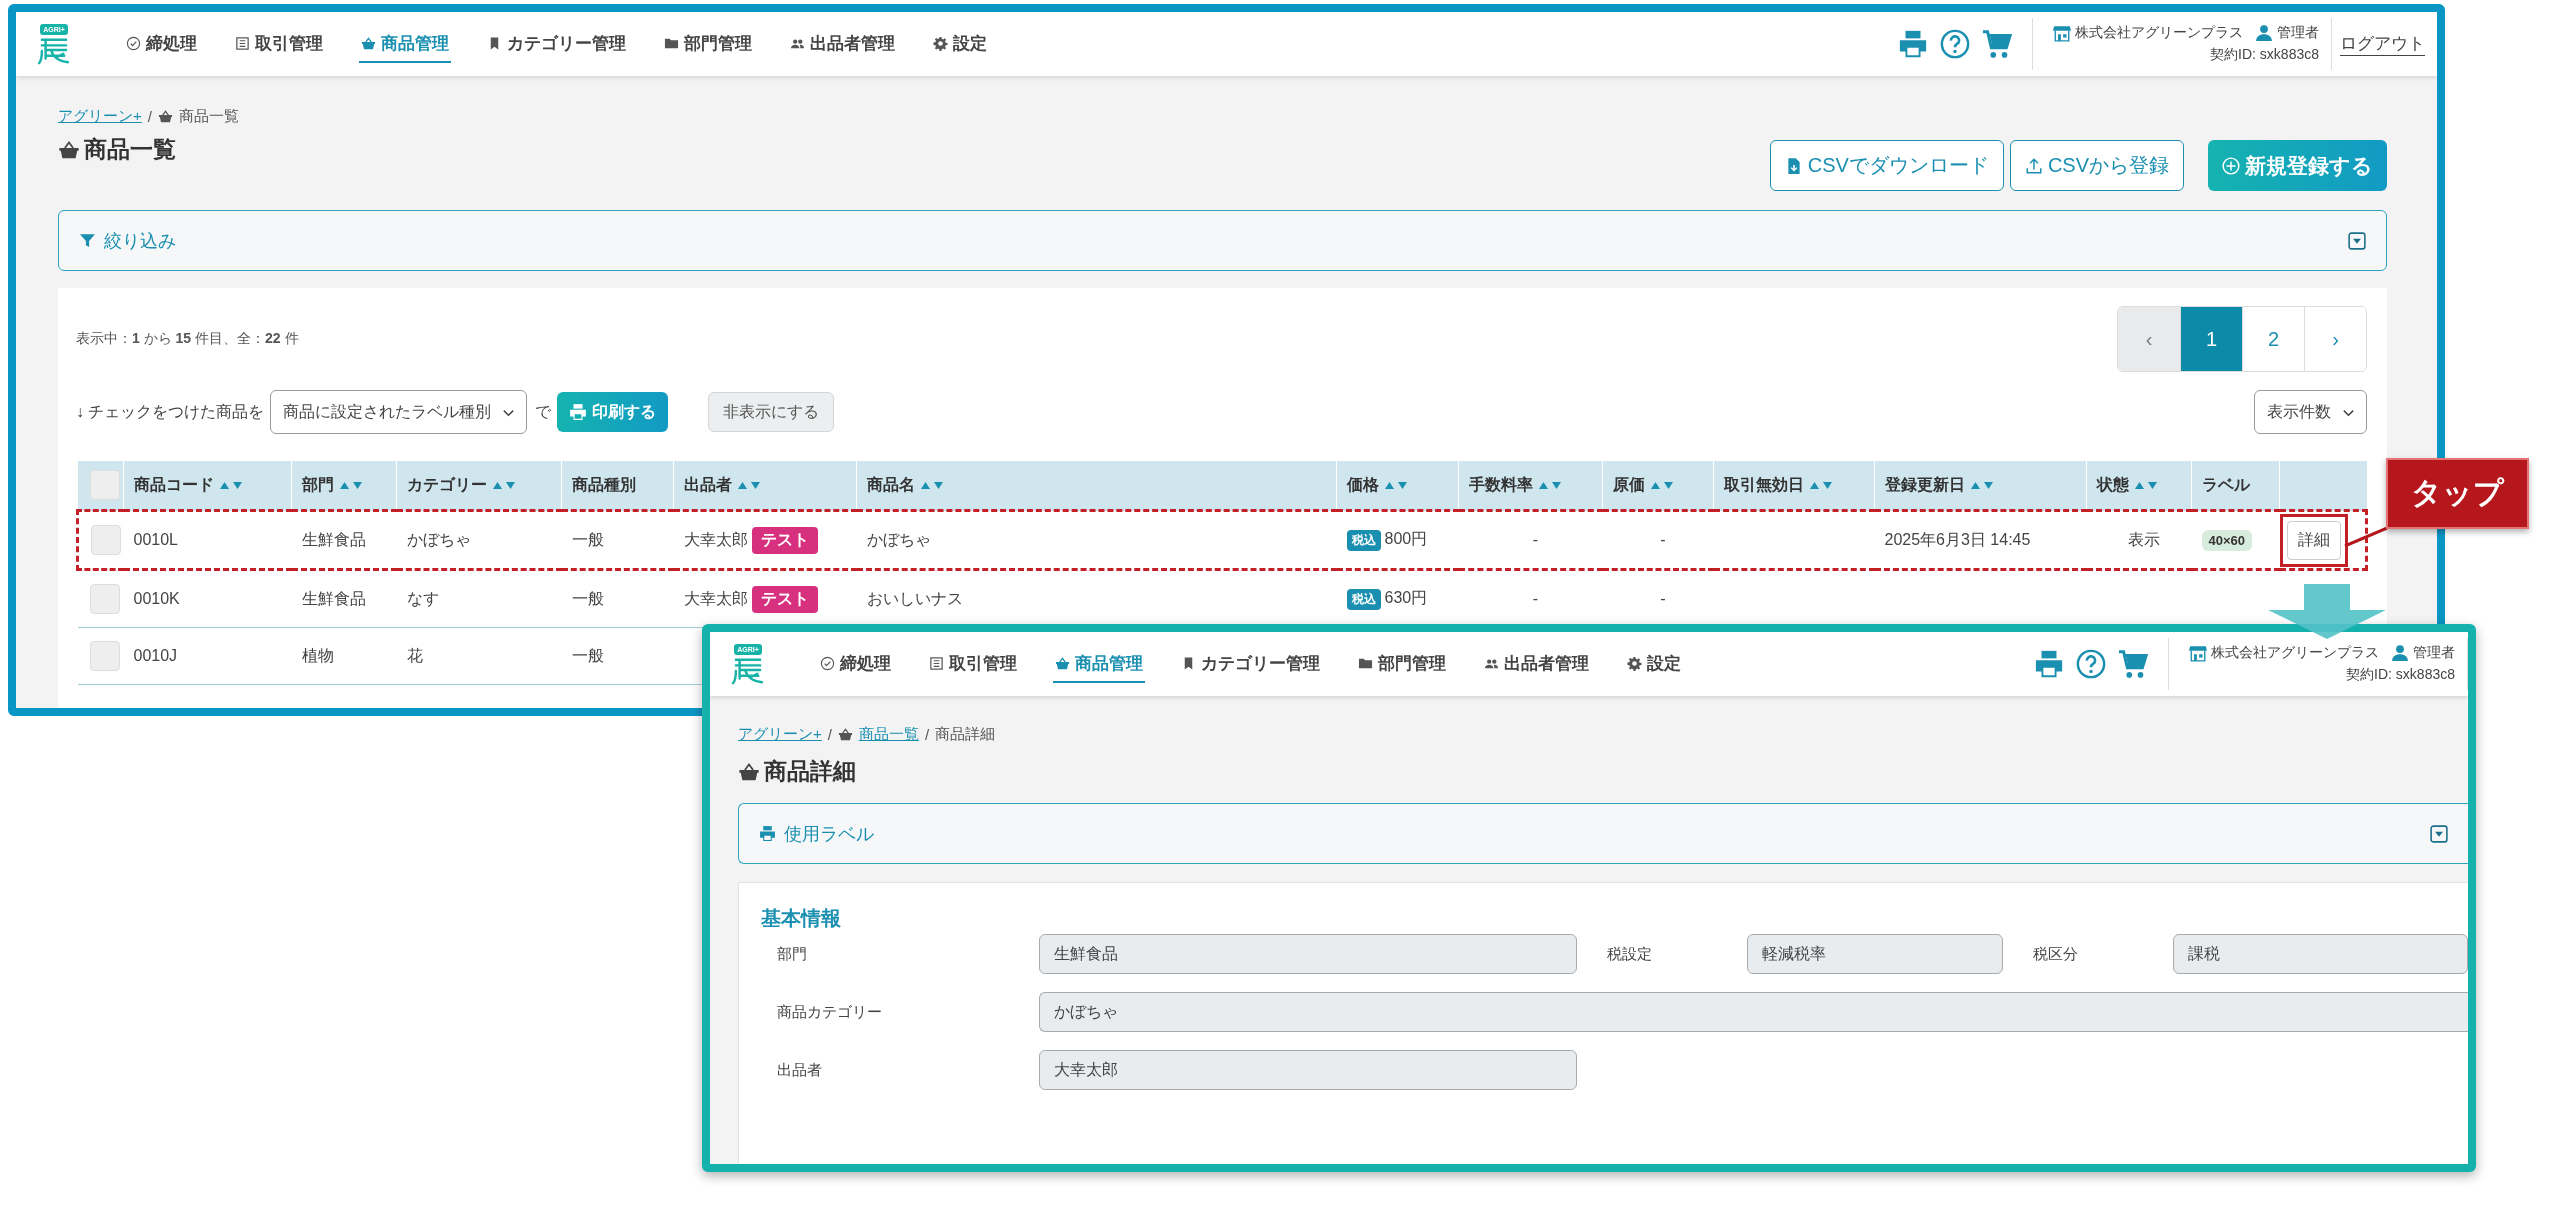  I want to click on logout-link: ログアウト, so click(2382, 44).